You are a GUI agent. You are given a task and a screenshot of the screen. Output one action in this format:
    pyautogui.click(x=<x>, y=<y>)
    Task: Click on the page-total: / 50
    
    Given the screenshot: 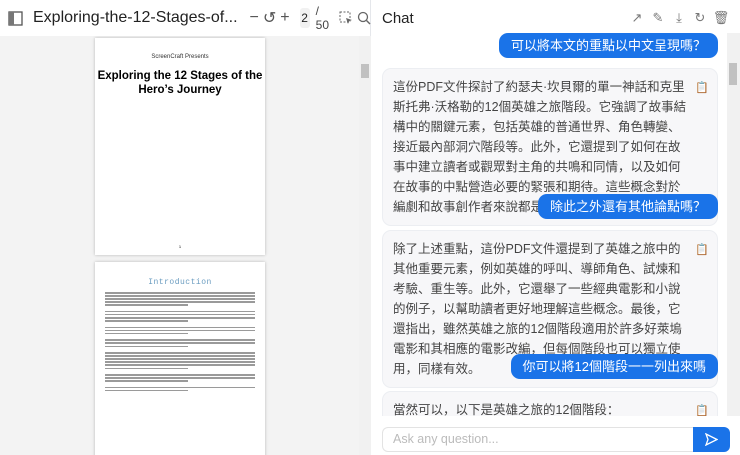 What is the action you would take?
    pyautogui.click(x=322, y=18)
    